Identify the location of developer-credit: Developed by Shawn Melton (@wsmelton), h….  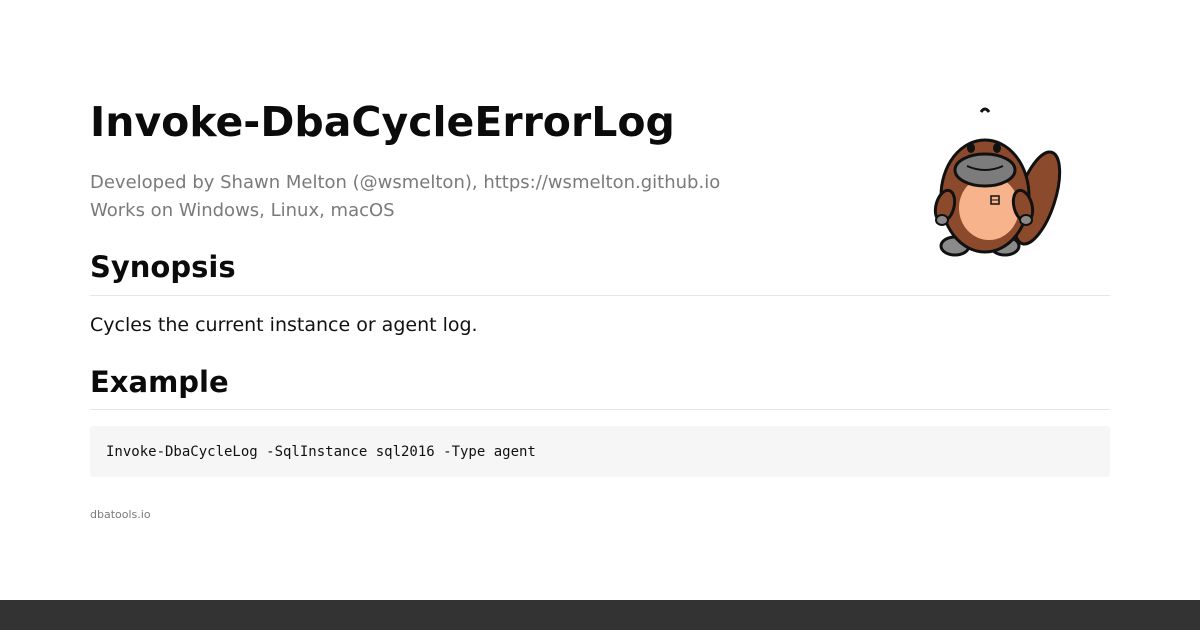
(405, 182).